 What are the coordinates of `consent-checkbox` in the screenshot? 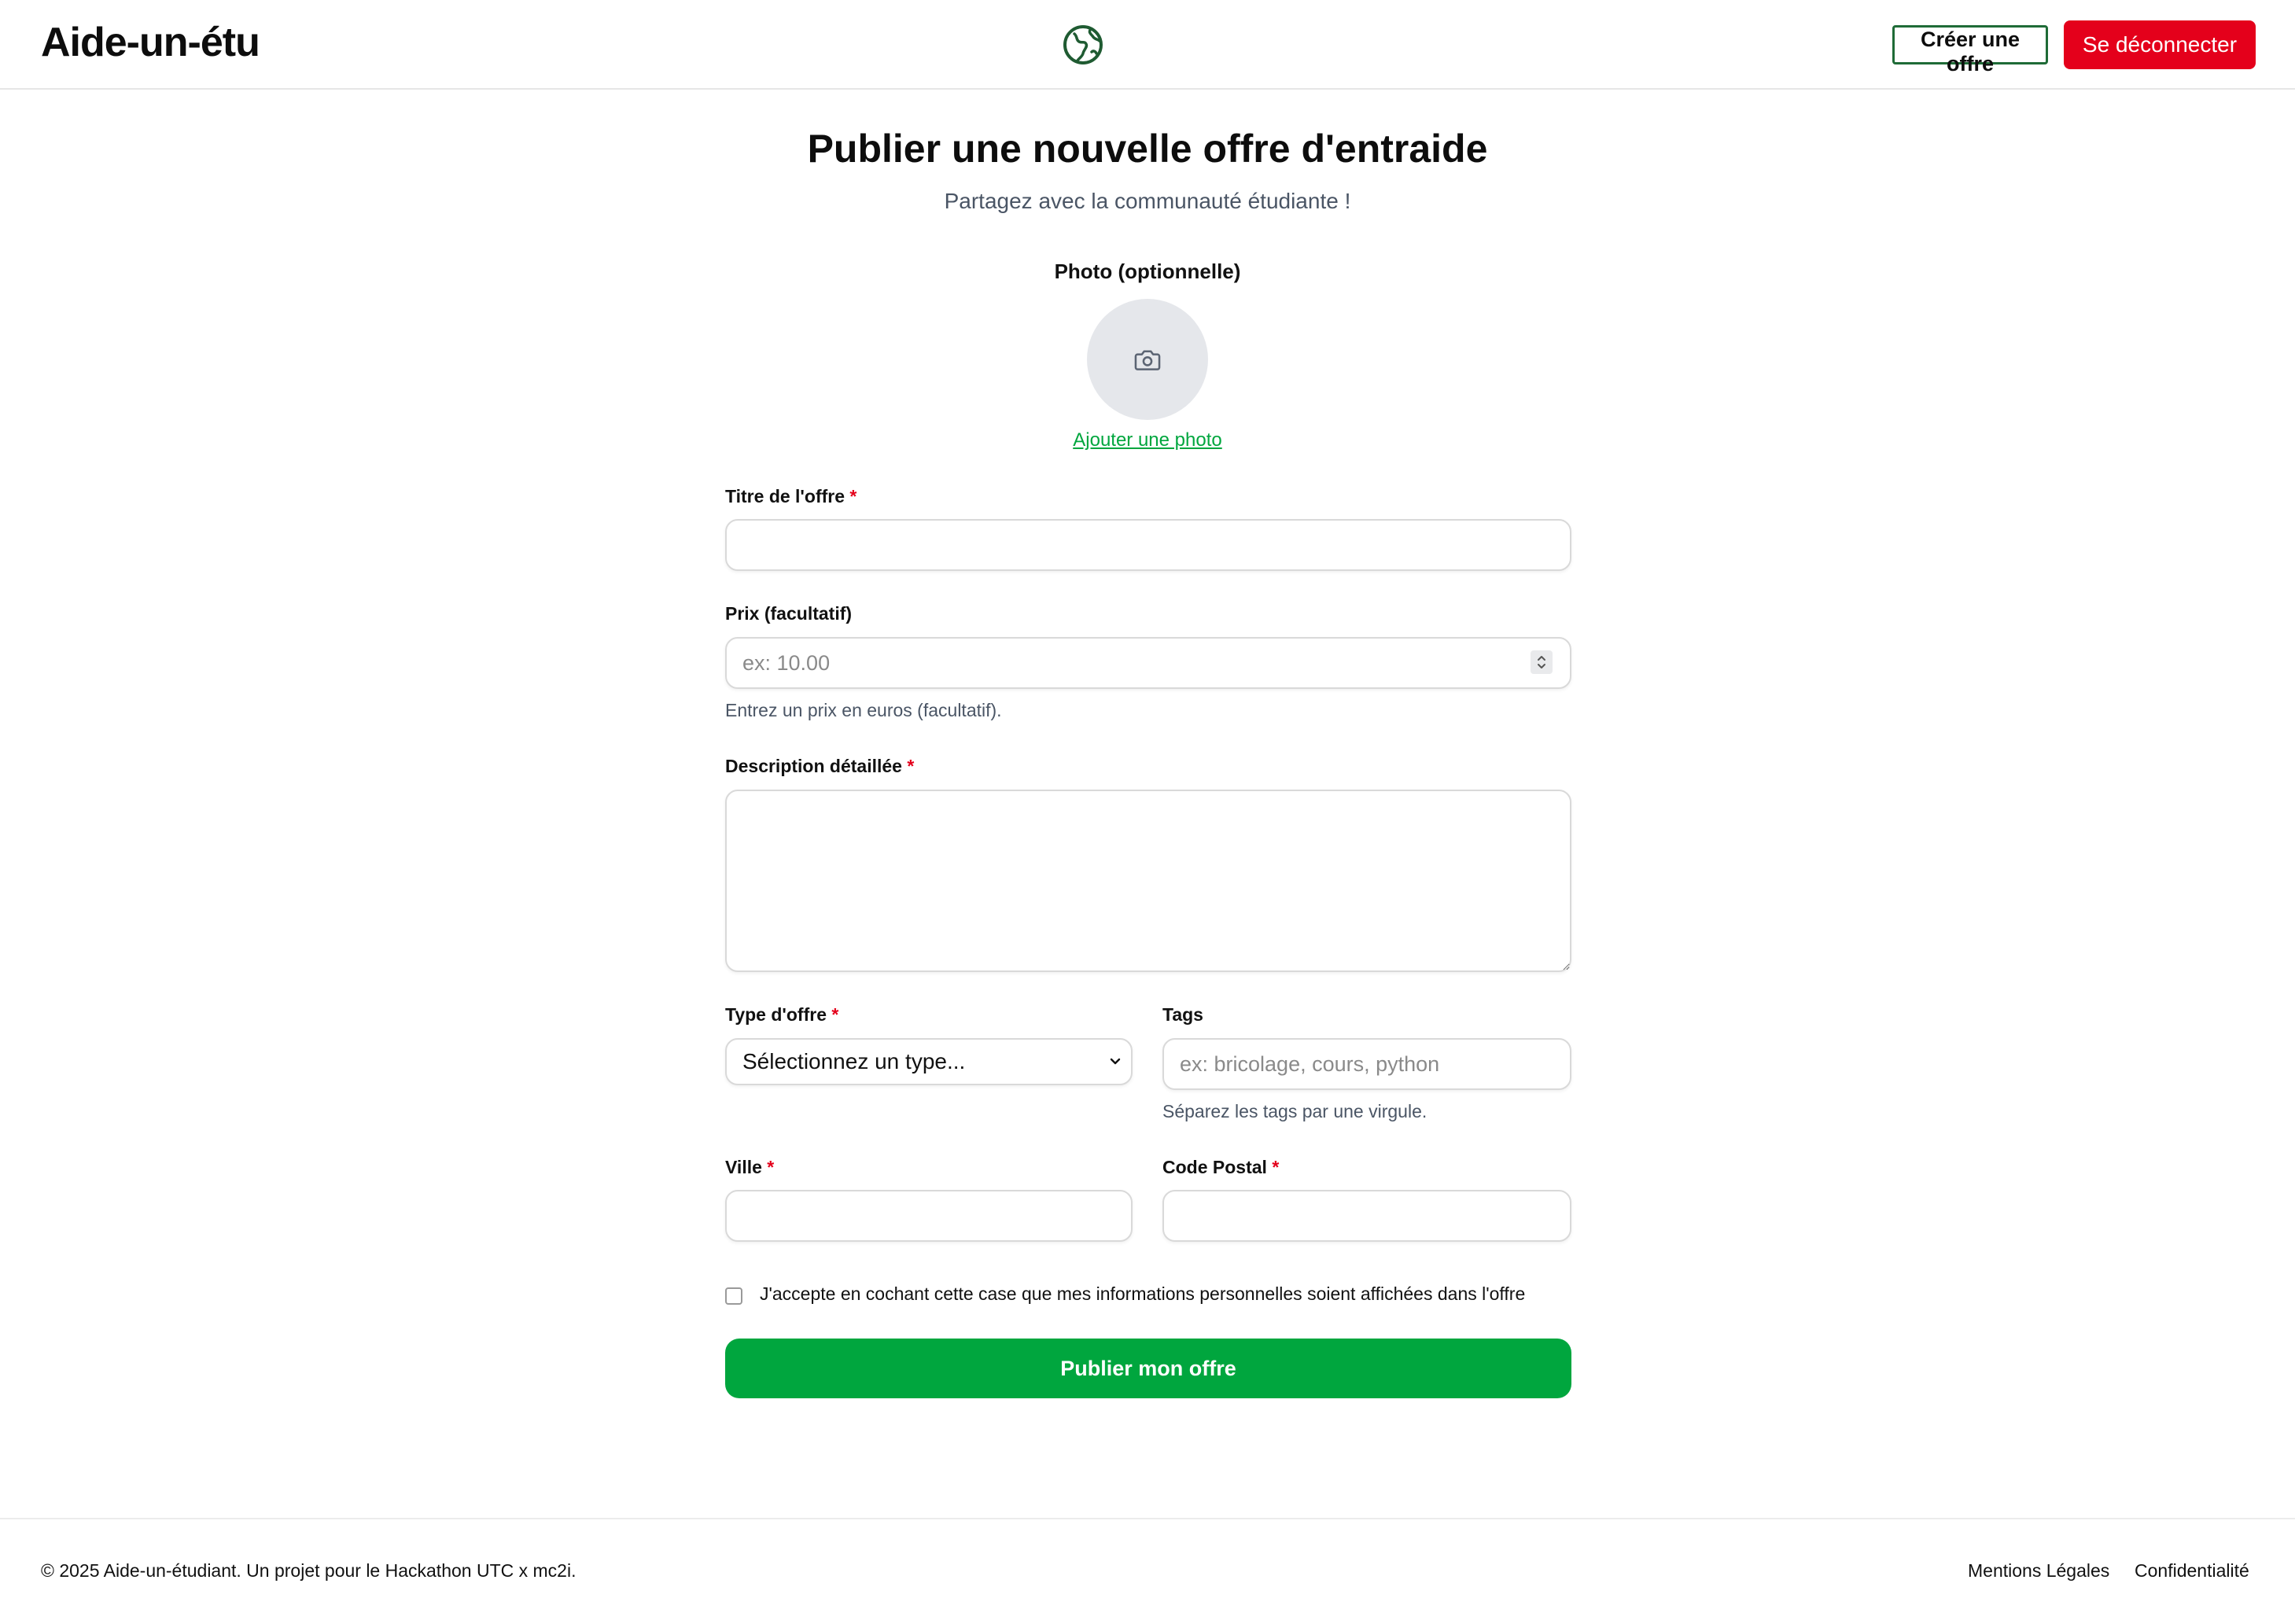 It's located at (733, 1296).